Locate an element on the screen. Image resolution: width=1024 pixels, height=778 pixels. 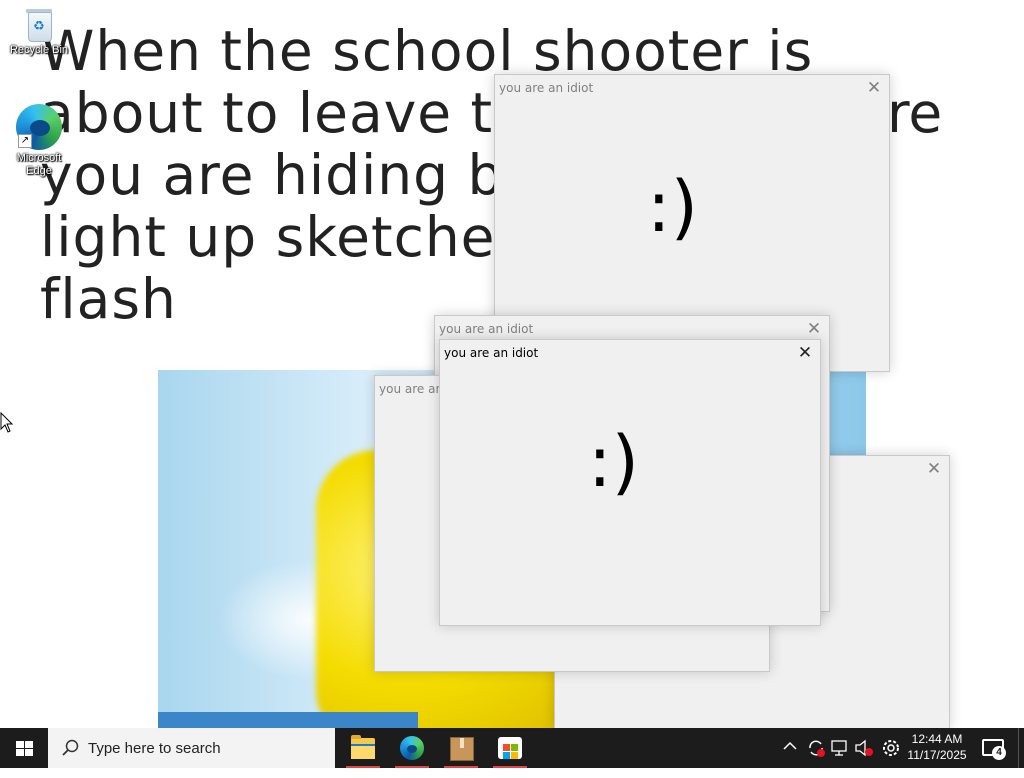
taskbar-app-package is located at coordinates (461, 748).